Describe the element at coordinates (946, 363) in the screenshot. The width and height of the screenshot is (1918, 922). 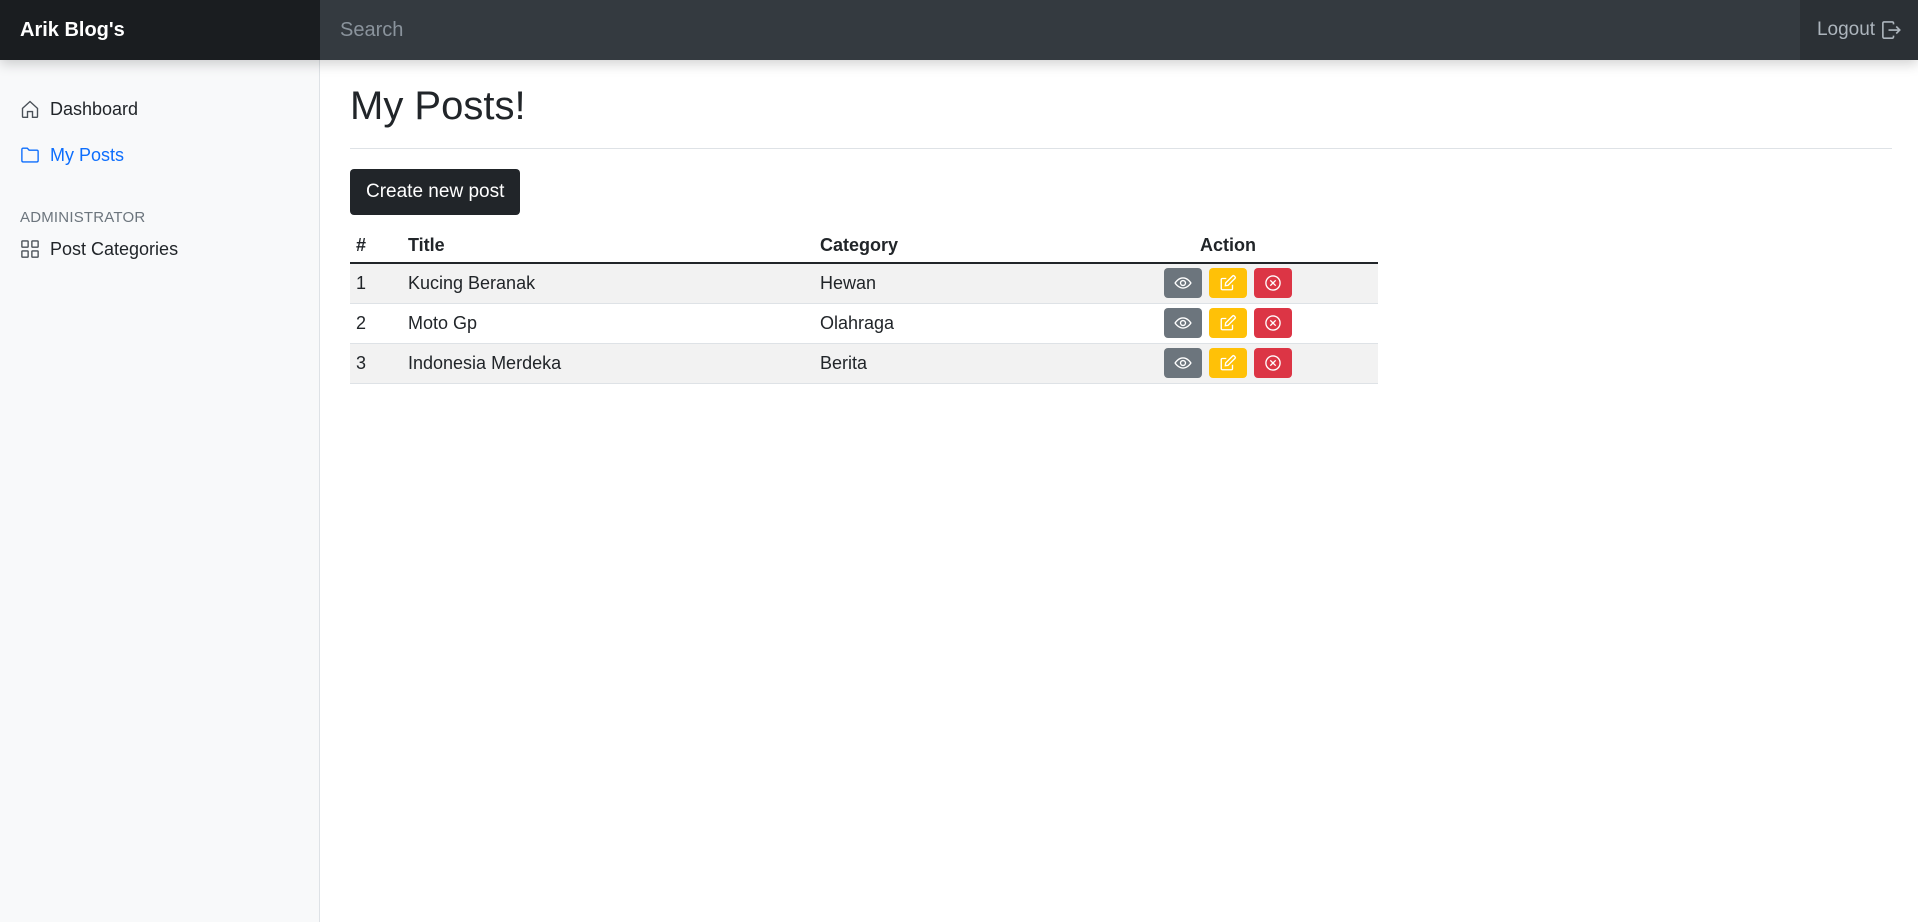
I see `row-category: Berita` at that location.